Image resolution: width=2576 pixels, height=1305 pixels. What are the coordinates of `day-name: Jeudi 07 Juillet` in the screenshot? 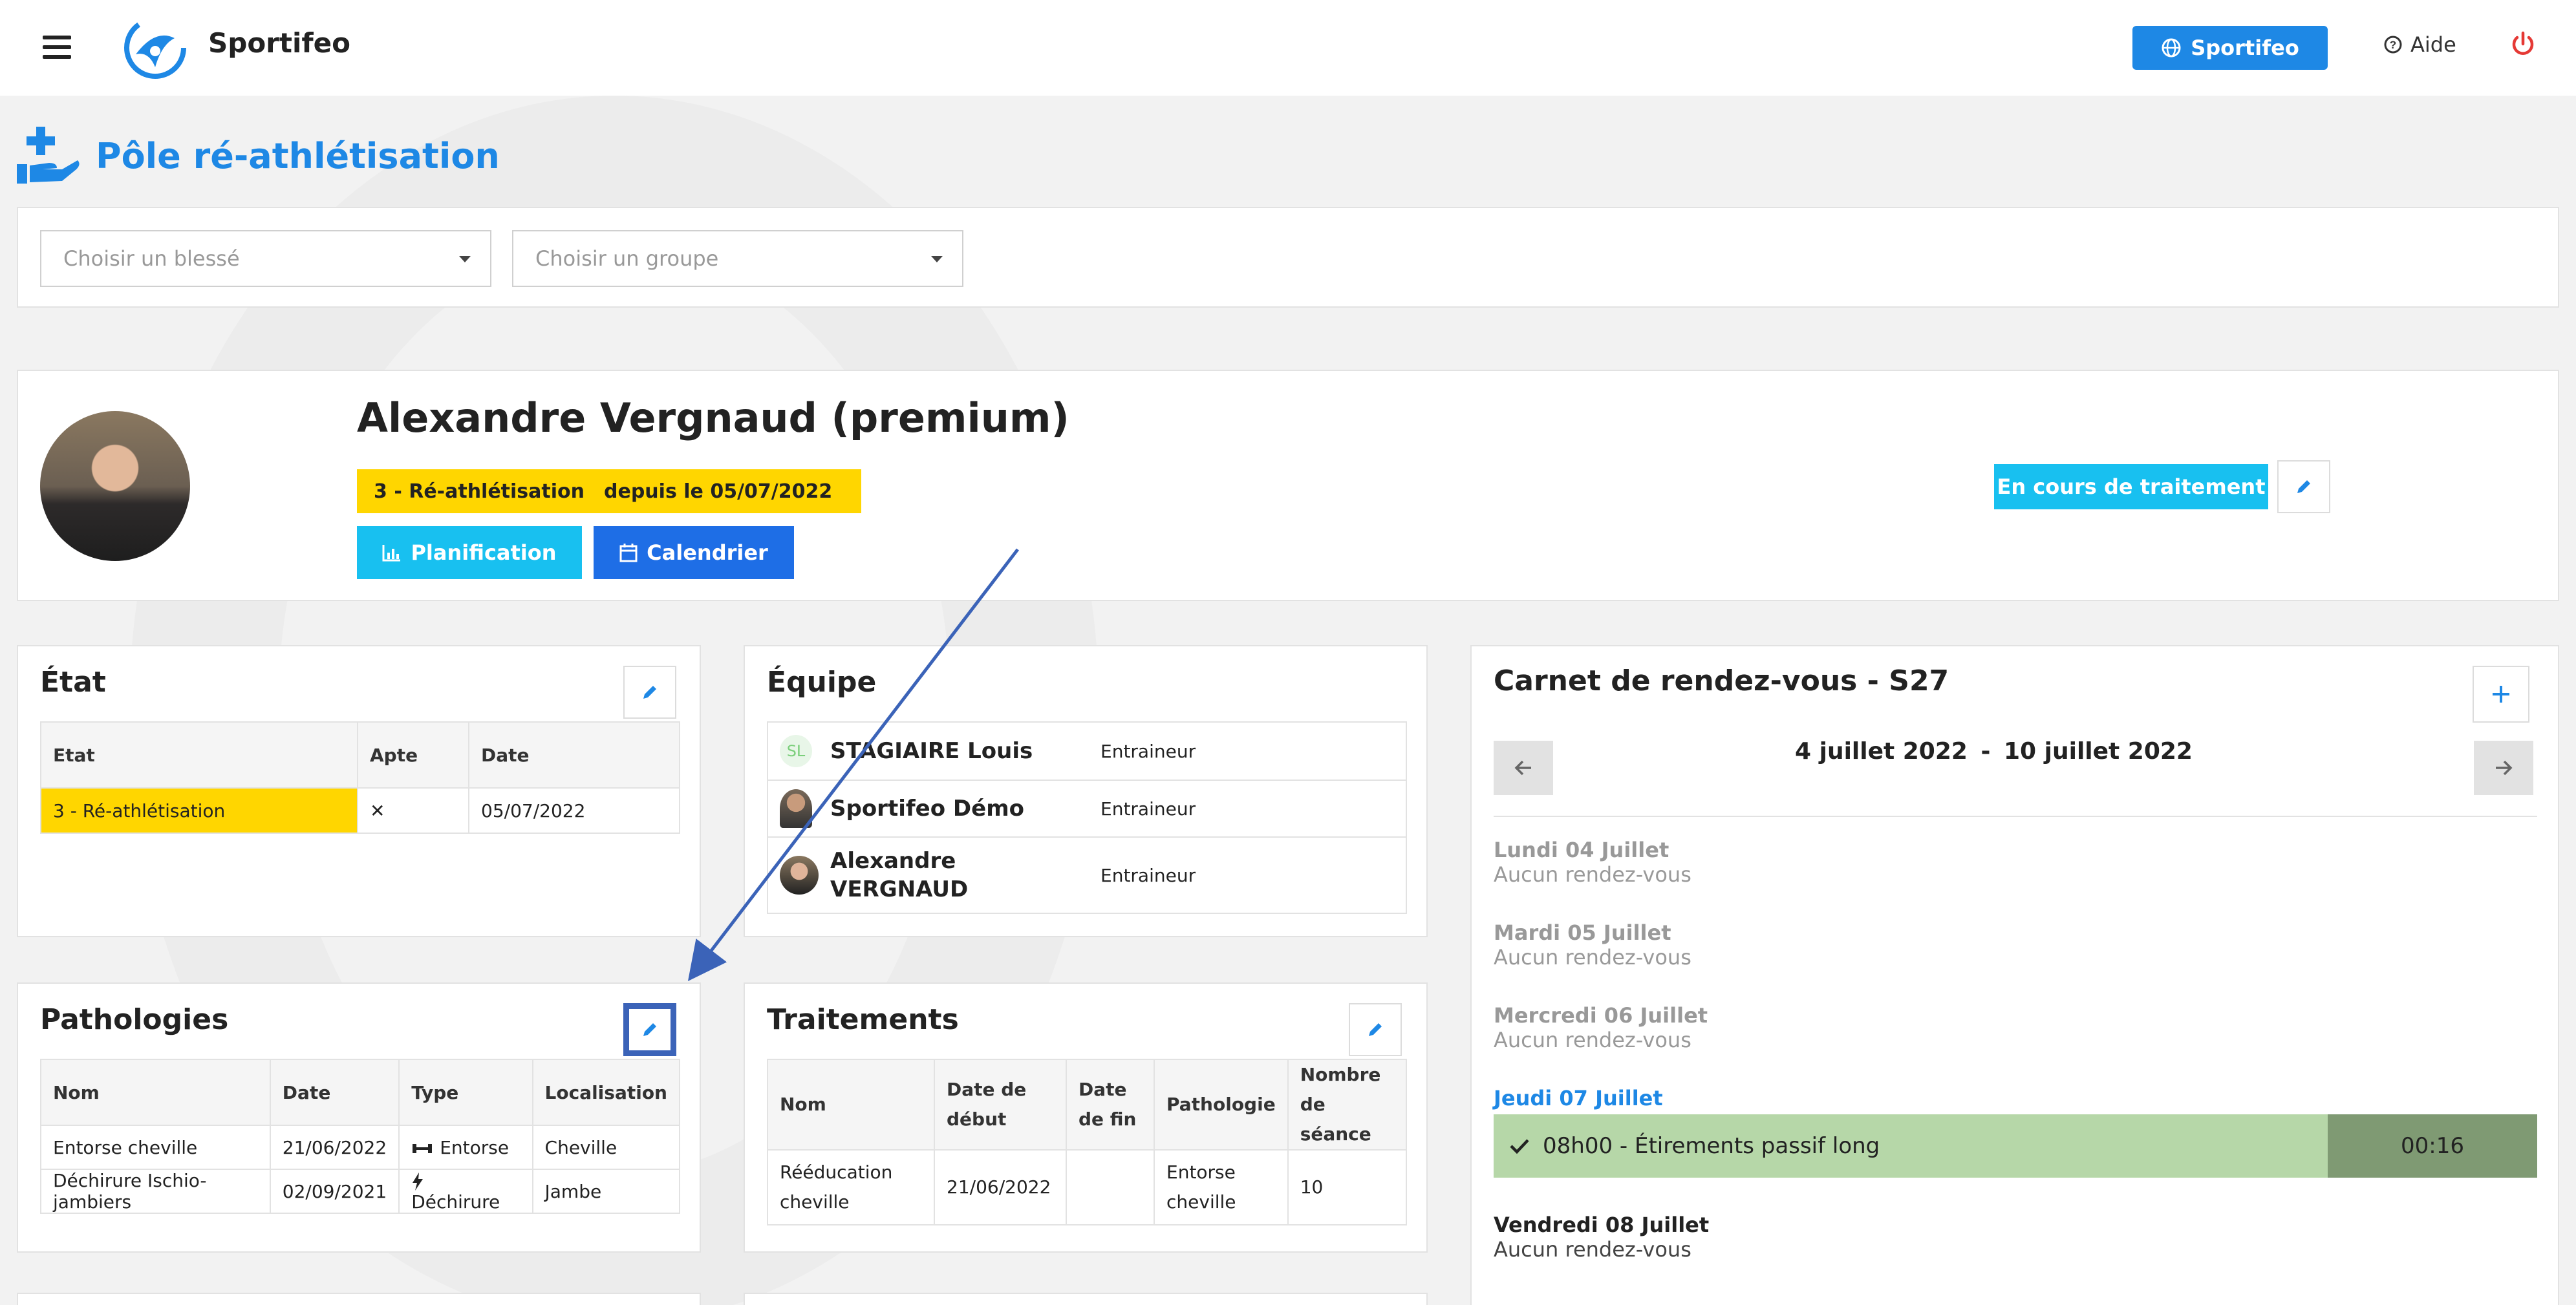 It's located at (1578, 1098).